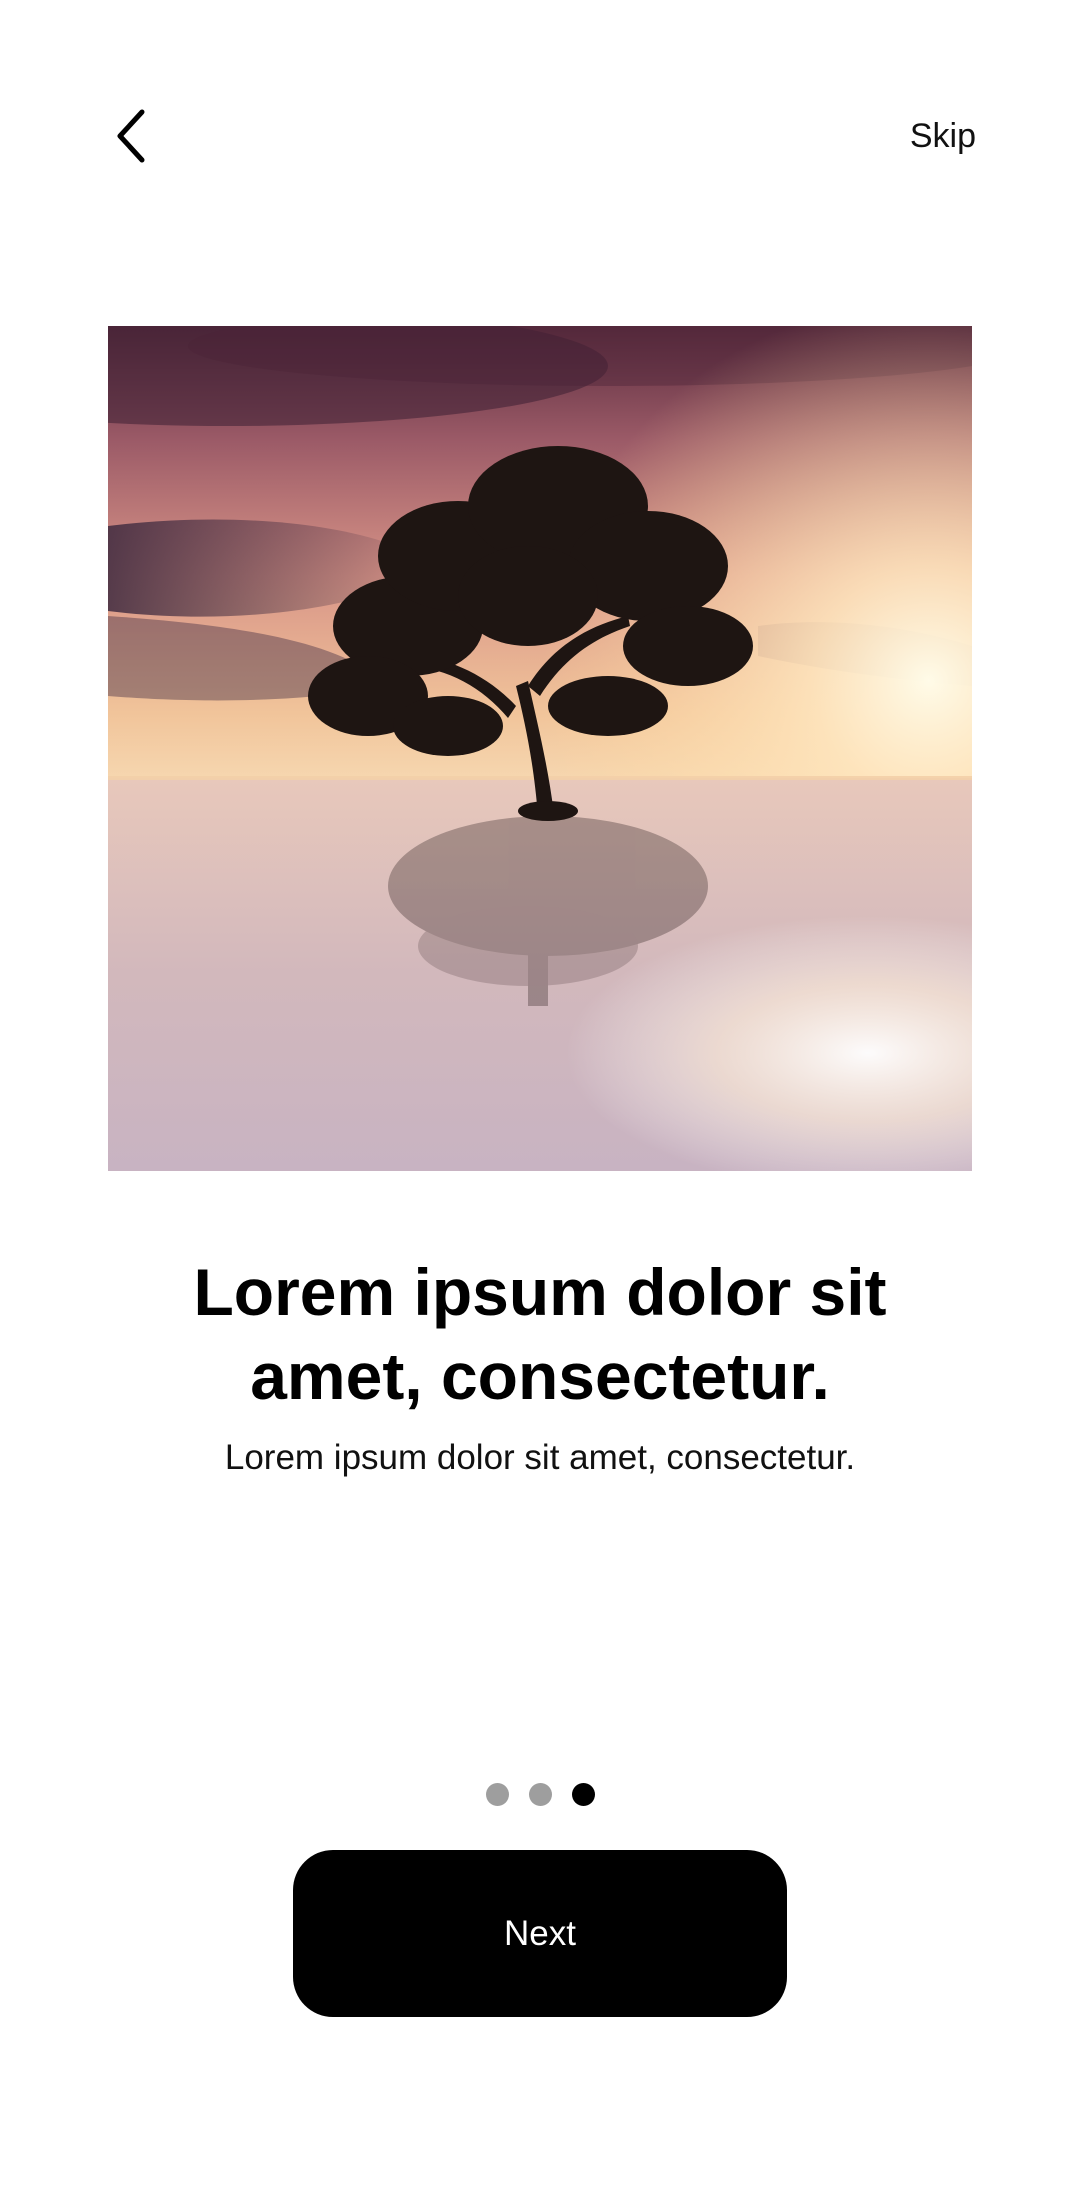  I want to click on page-subtitle: Lorem ipsum dolor sit amet, consectetur., so click(540, 1457).